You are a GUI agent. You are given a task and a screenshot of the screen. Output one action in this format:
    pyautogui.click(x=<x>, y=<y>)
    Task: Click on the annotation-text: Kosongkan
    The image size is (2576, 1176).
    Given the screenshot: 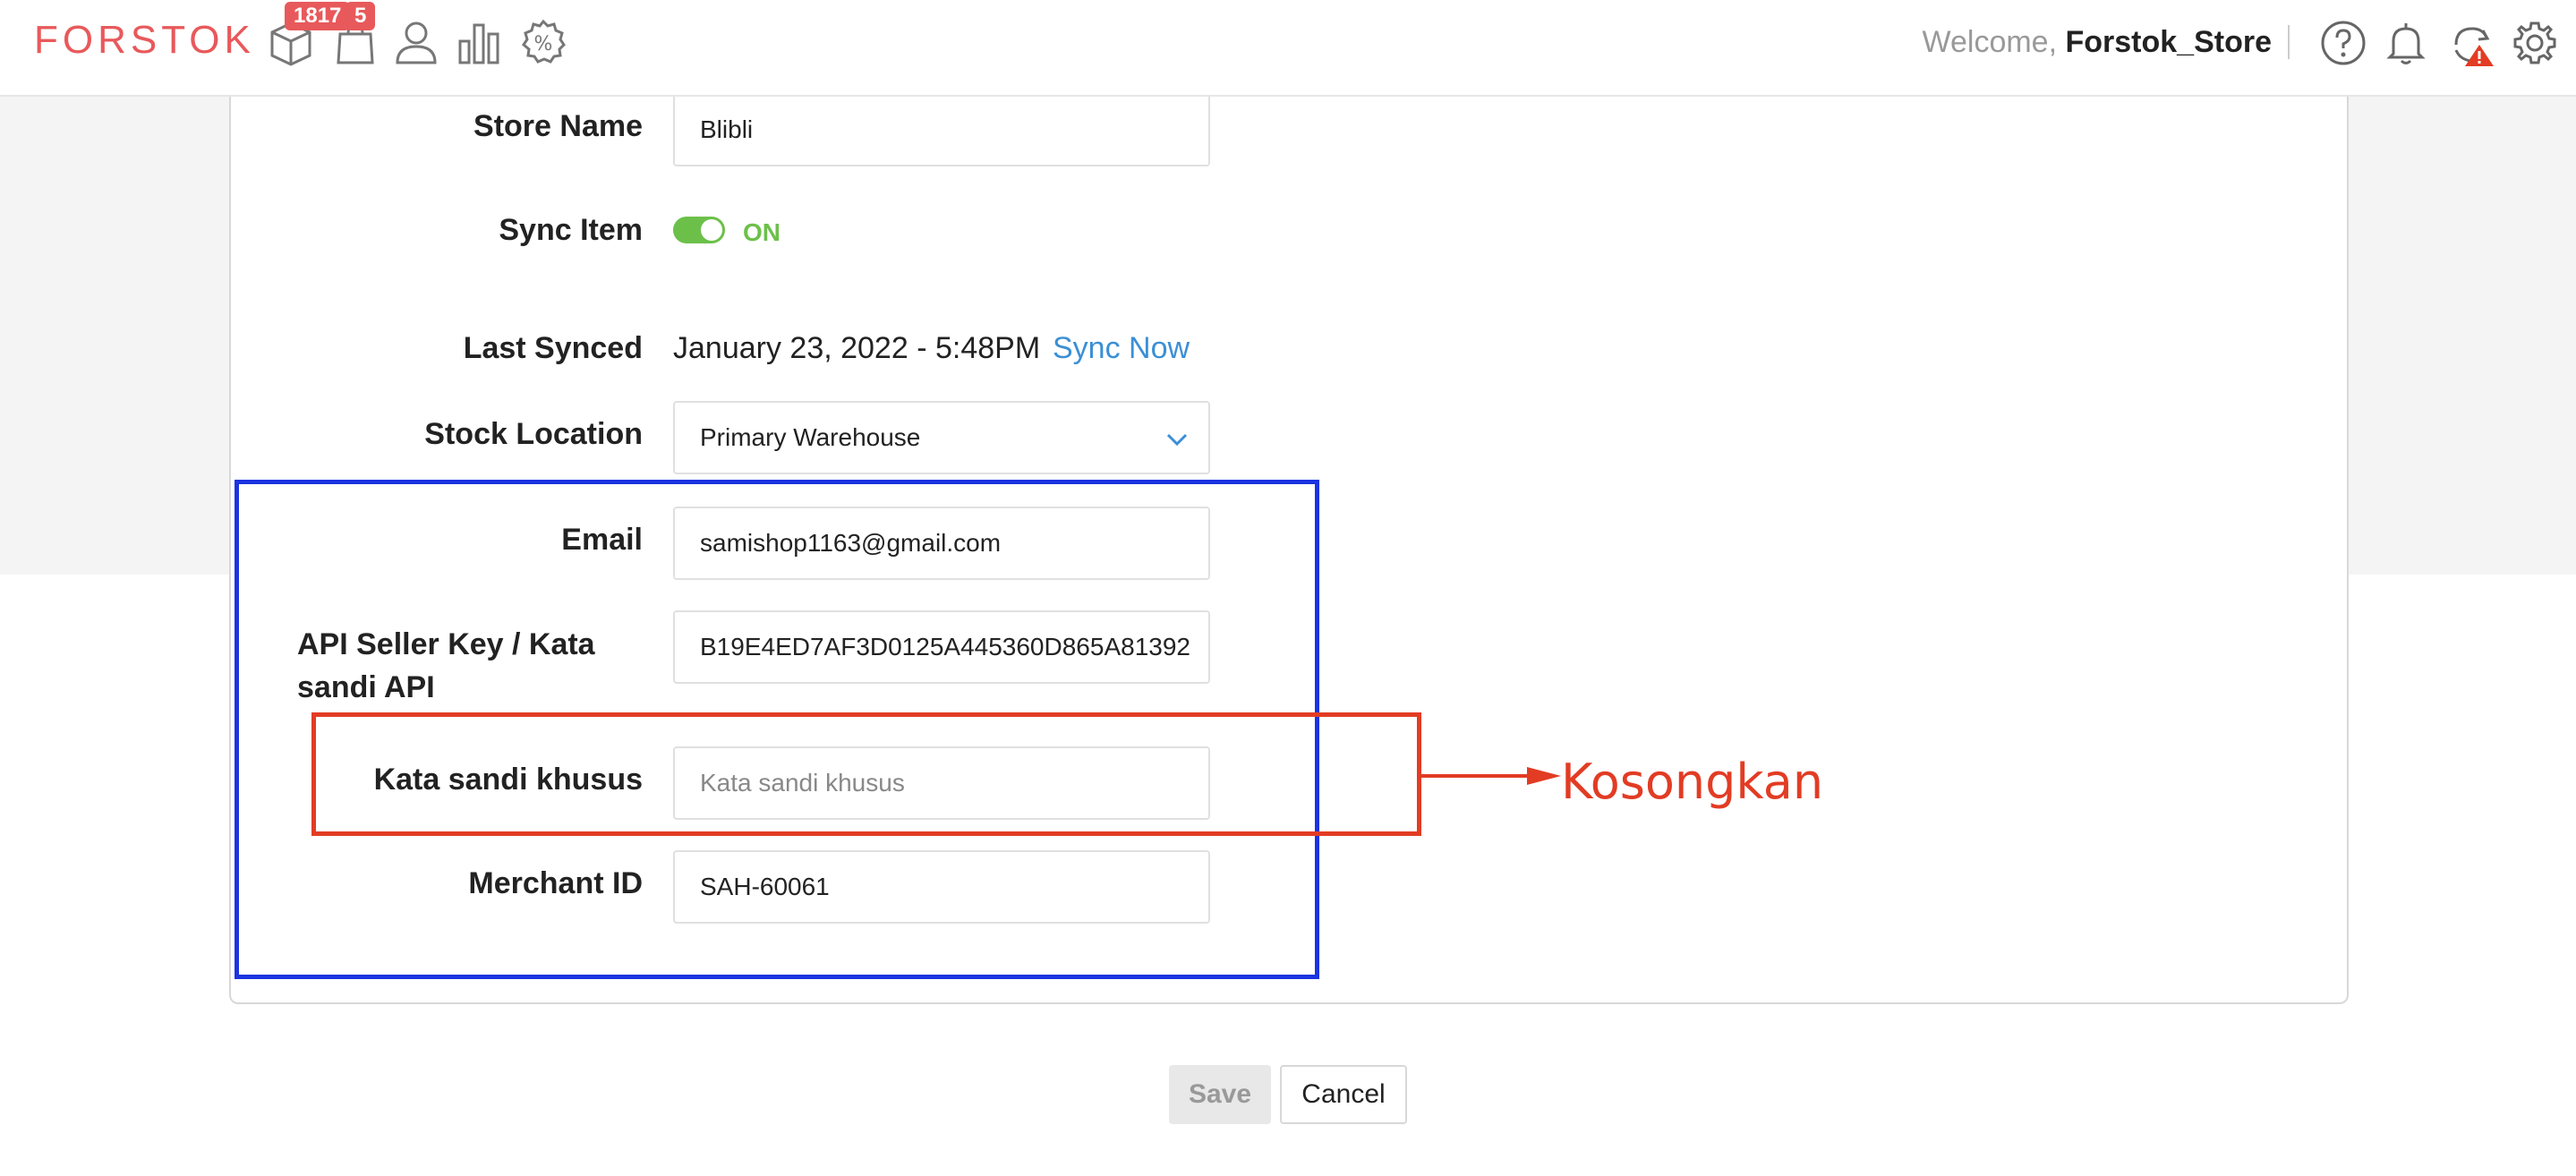 What is the action you would take?
    pyautogui.click(x=1692, y=782)
    